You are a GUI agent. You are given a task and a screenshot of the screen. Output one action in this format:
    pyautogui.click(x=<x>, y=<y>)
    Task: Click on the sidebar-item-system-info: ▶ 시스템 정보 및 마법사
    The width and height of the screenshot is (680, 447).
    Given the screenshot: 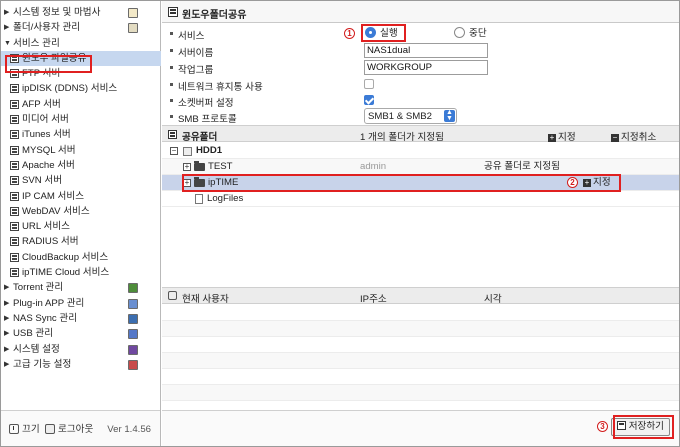 What is the action you would take?
    pyautogui.click(x=81, y=12)
    